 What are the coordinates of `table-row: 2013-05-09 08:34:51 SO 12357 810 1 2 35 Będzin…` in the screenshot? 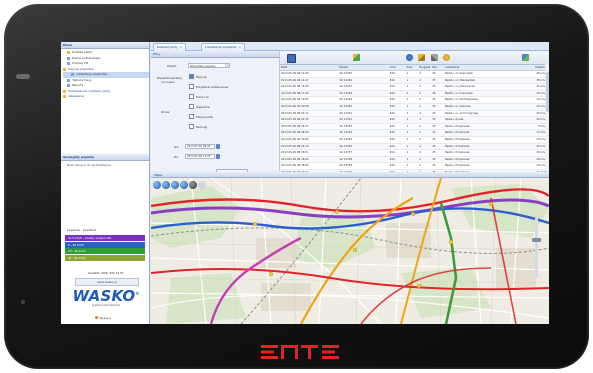 It's located at (414, 153).